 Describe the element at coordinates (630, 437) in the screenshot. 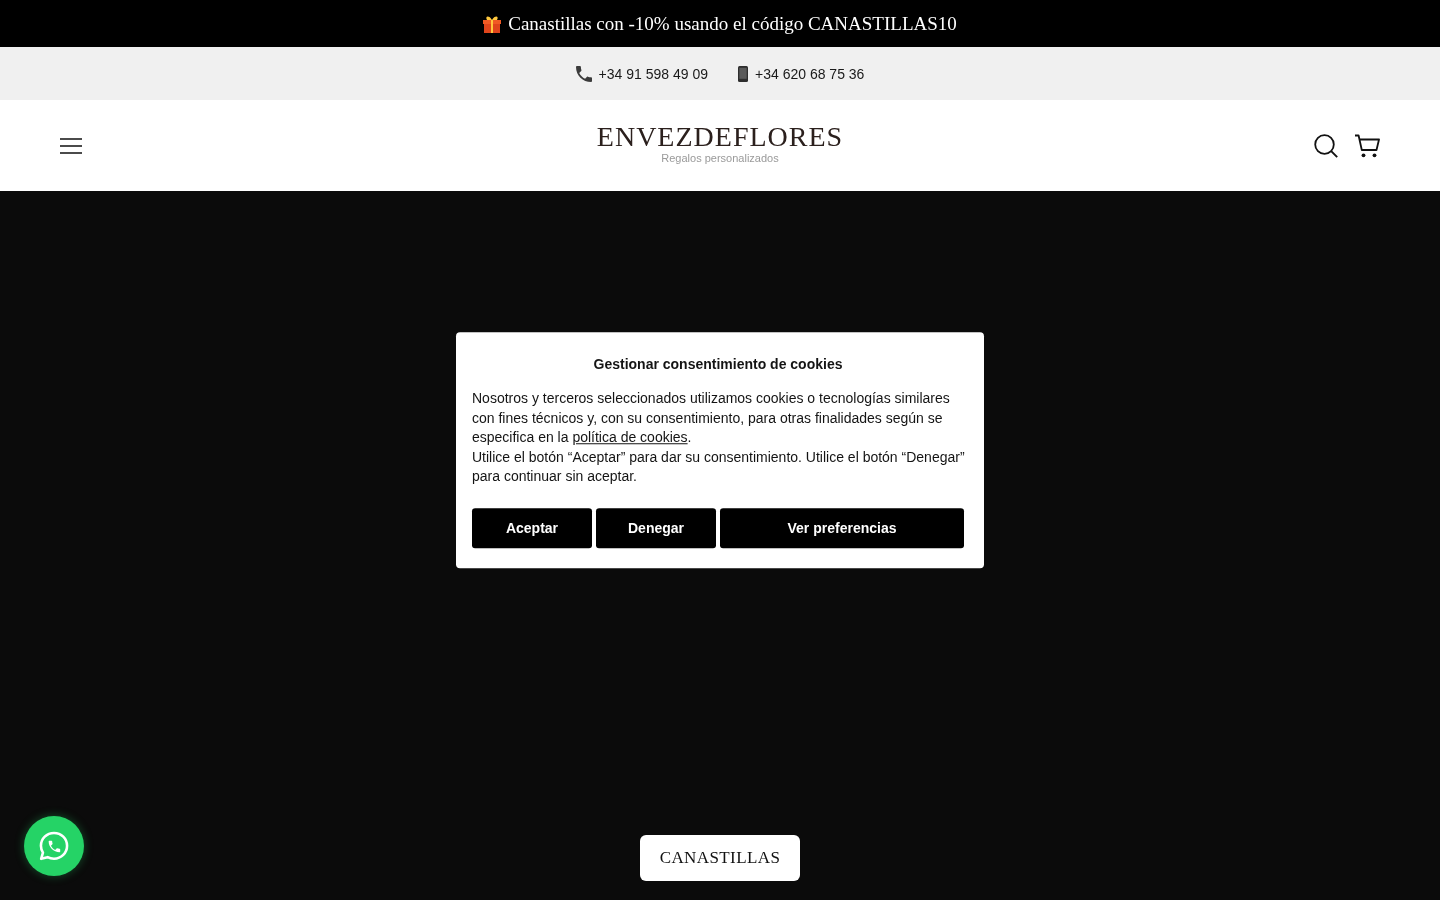

I see `cookie-policy-link: política de cookies` at that location.